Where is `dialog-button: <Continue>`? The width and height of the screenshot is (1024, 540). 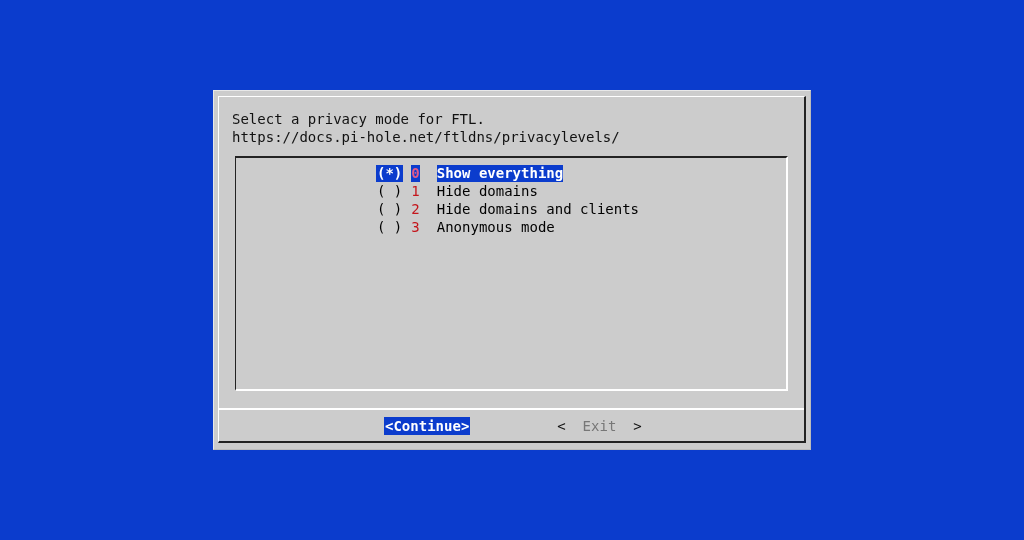
dialog-button: <Continue> is located at coordinates (427, 425).